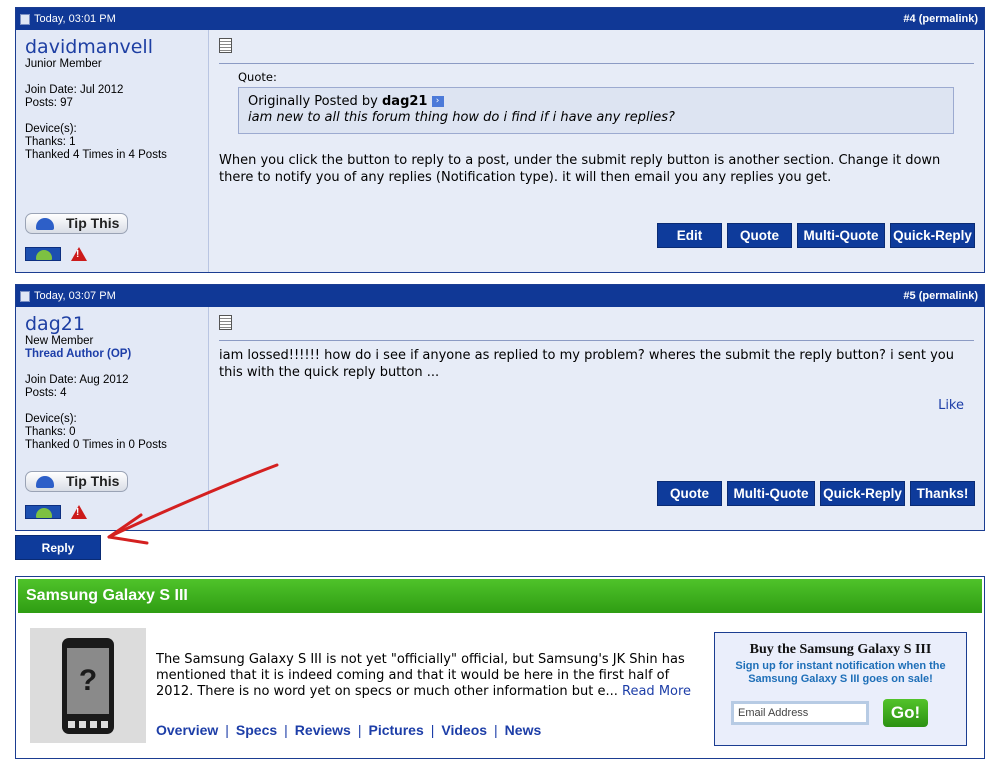 This screenshot has width=998, height=759. I want to click on post-date: Today, 03:01 PM, so click(75, 19).